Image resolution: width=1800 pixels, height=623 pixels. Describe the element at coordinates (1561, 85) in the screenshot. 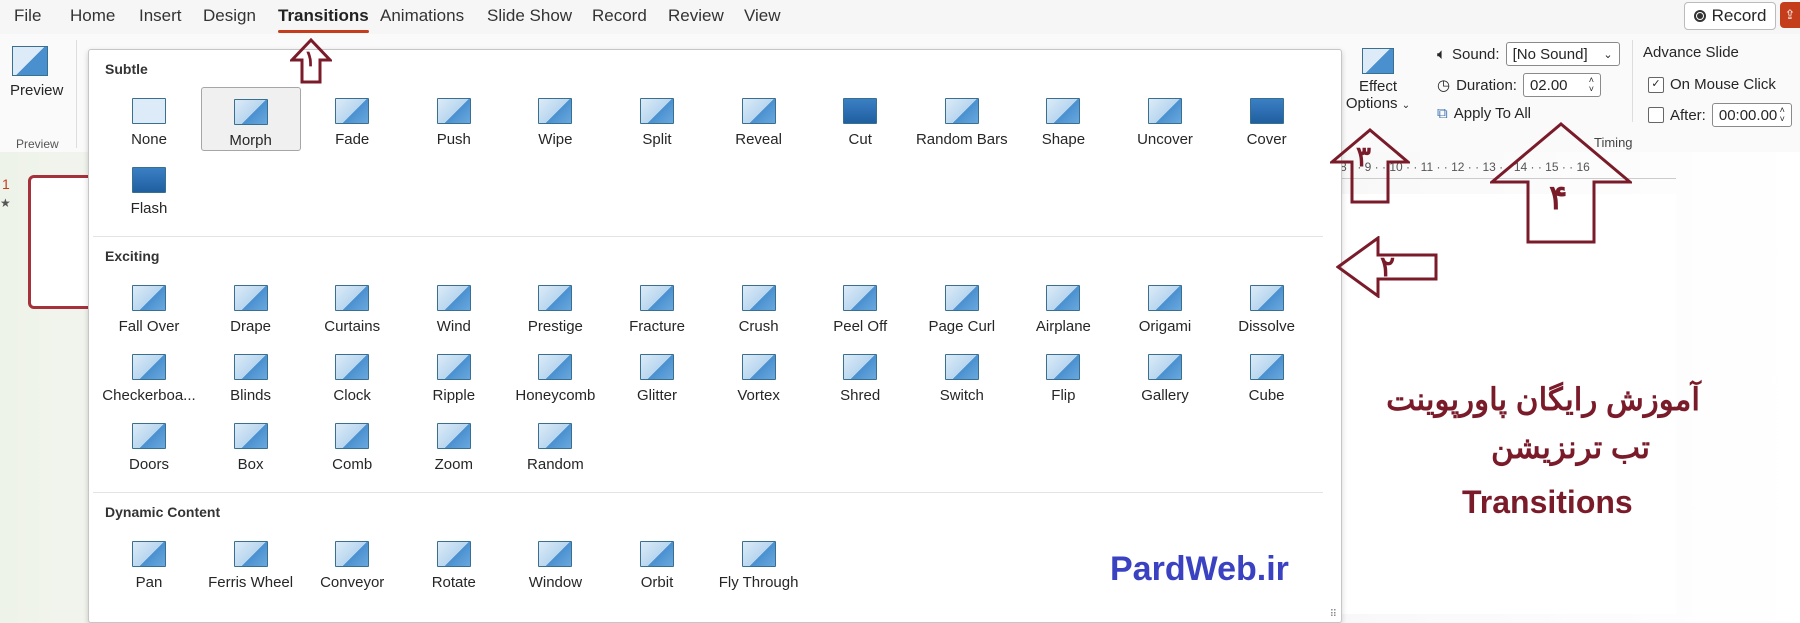

I see `duration-spinner: 02.00 ˄ ˅` at that location.